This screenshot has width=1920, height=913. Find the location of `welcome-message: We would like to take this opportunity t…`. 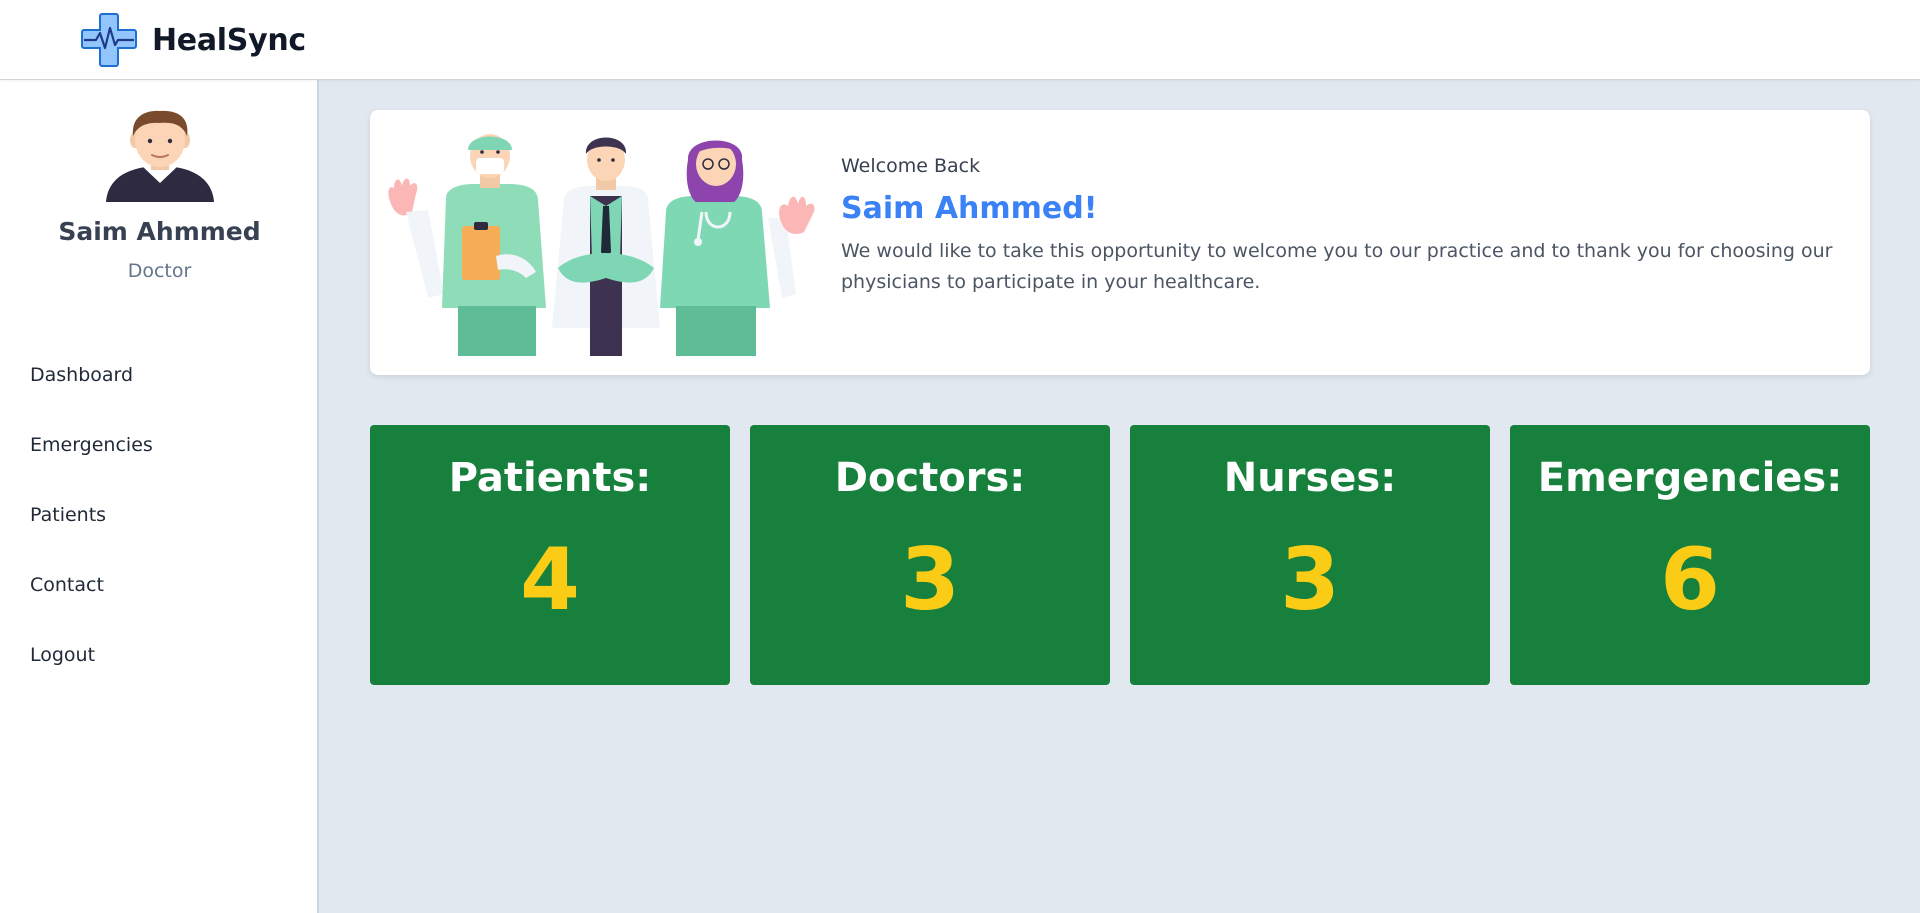

welcome-message: We would like to take this opportunity t… is located at coordinates (1337, 266).